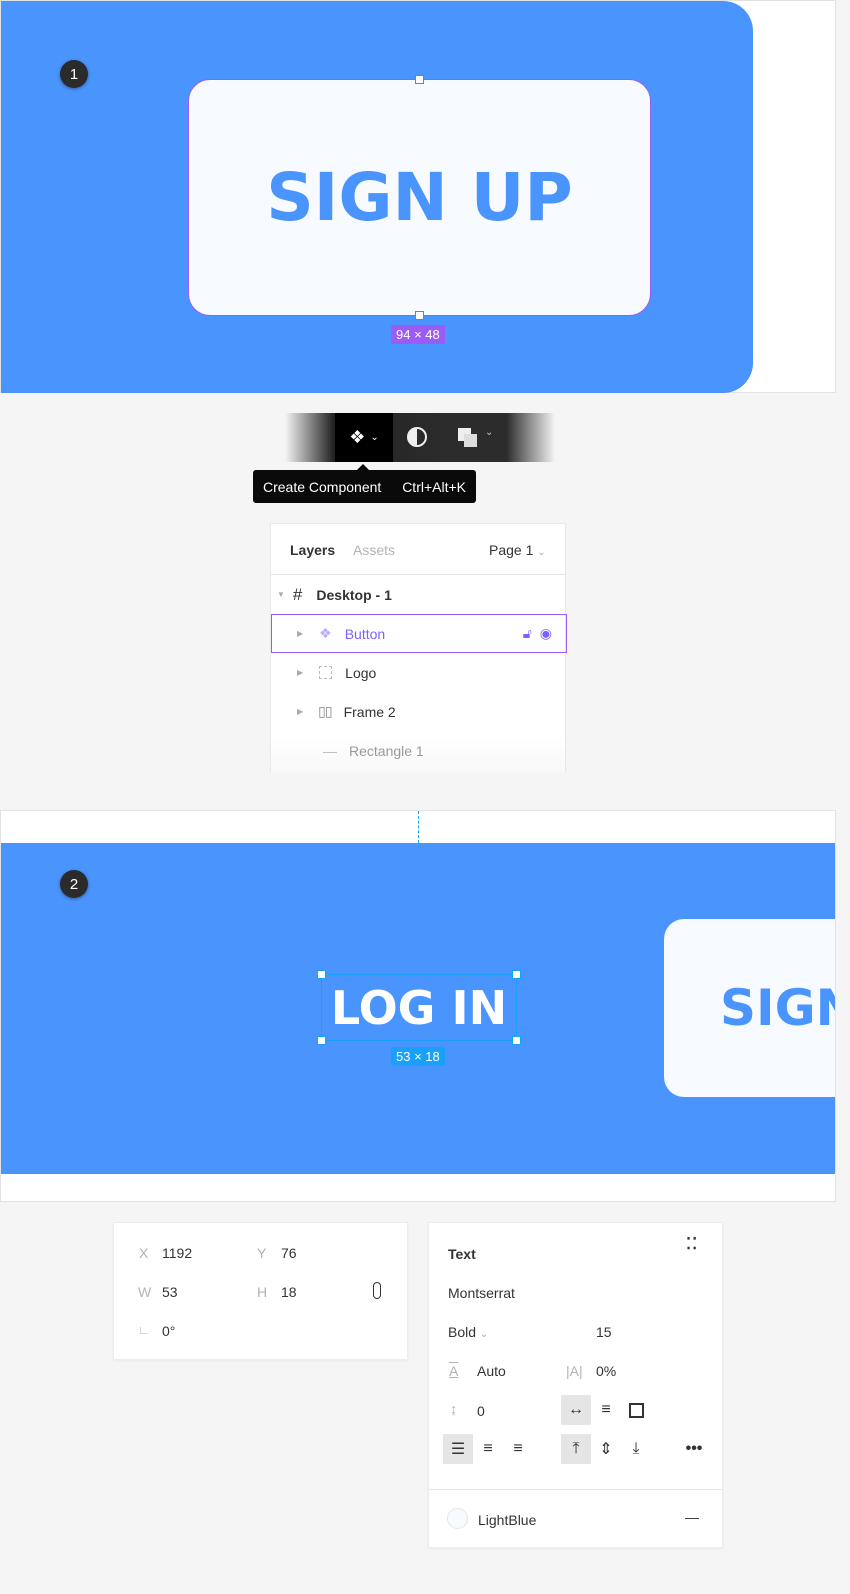 The width and height of the screenshot is (850, 1594). I want to click on group-icon, so click(326, 672).